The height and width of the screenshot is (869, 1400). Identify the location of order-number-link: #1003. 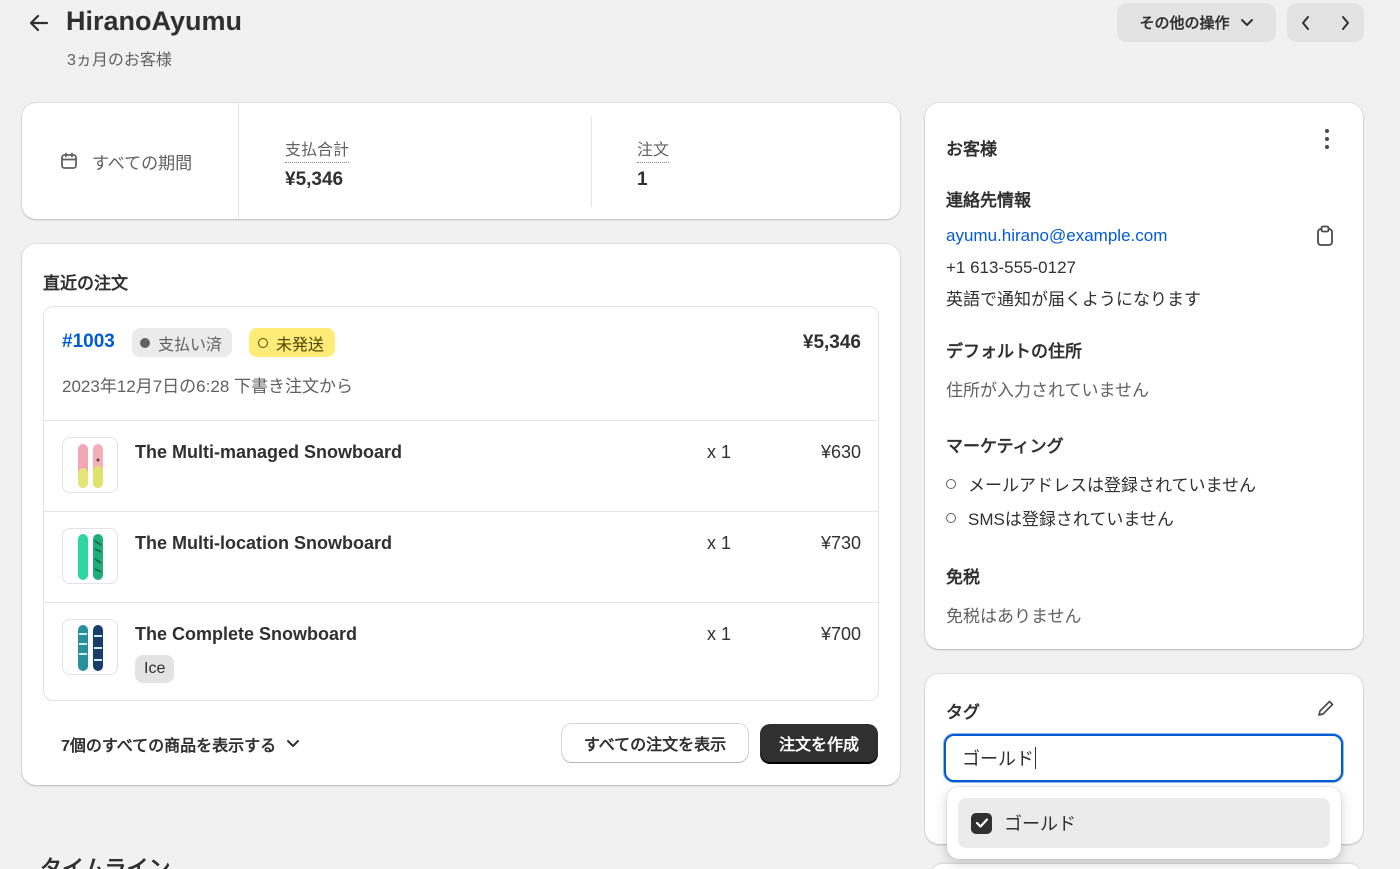
(88, 342).